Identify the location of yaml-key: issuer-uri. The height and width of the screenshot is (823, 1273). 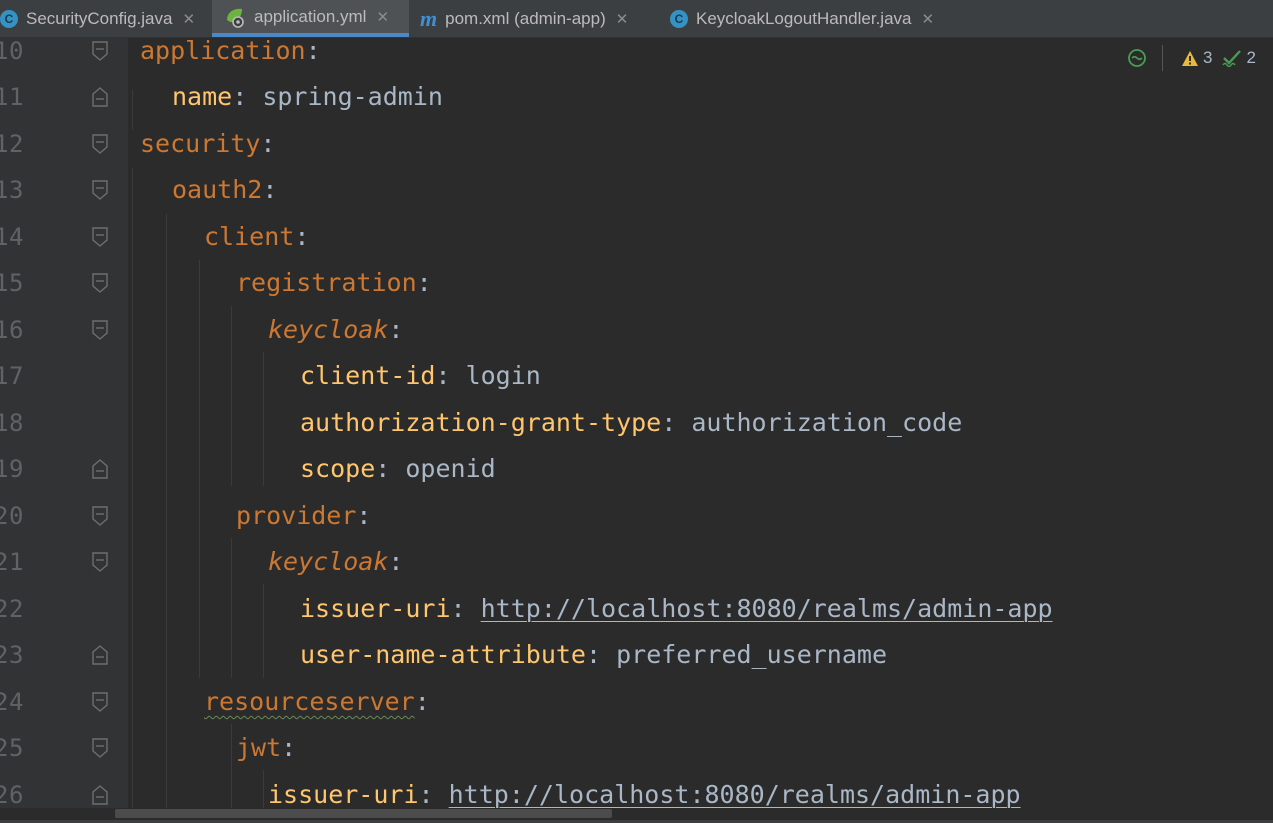
(343, 794).